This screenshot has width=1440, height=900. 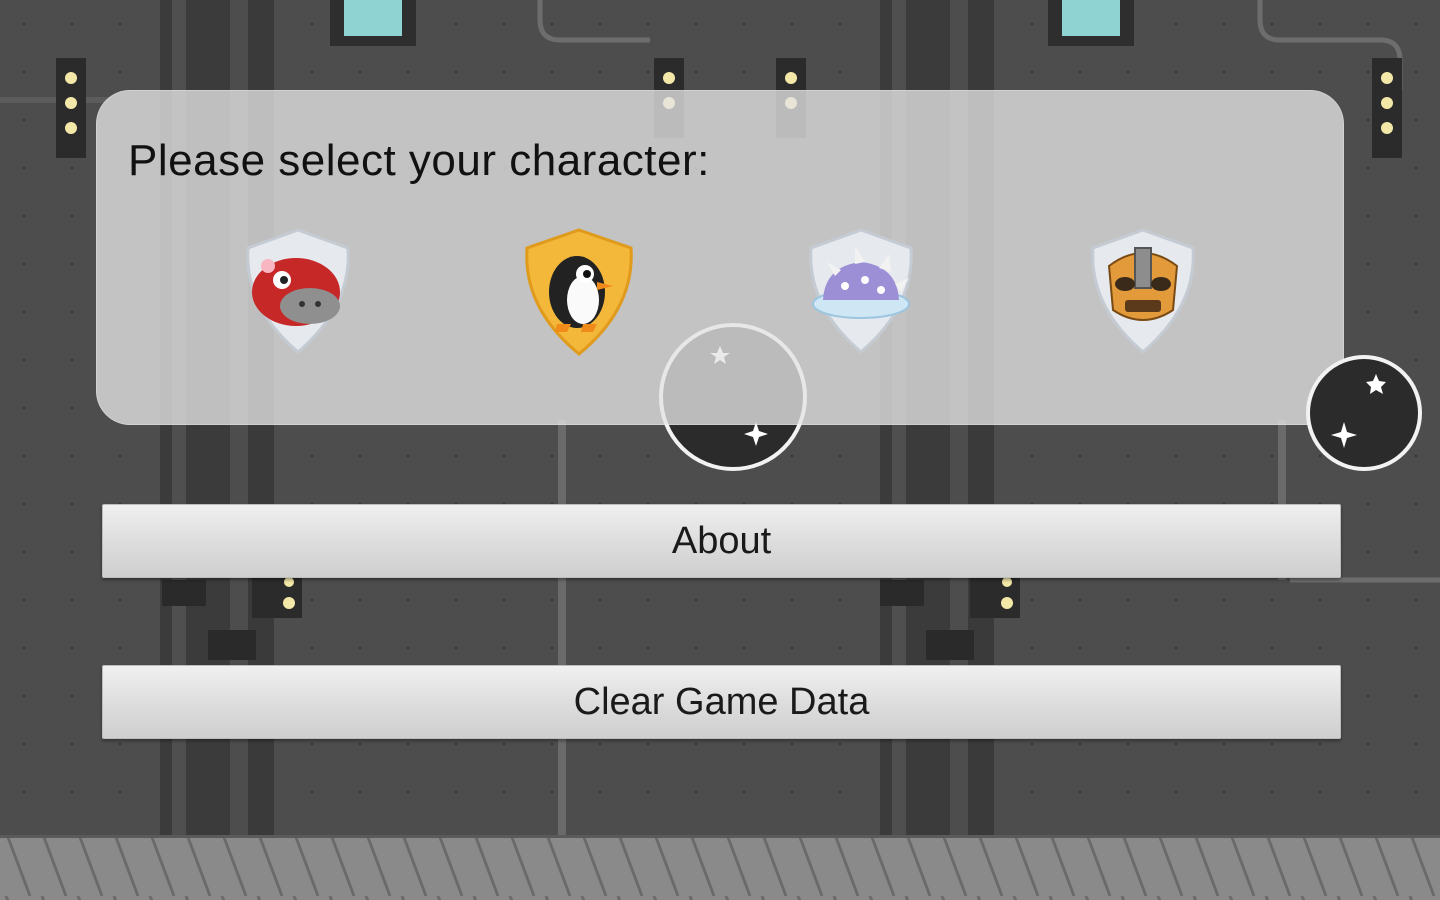 I want to click on armored-mask-icon, so click(x=1143, y=291).